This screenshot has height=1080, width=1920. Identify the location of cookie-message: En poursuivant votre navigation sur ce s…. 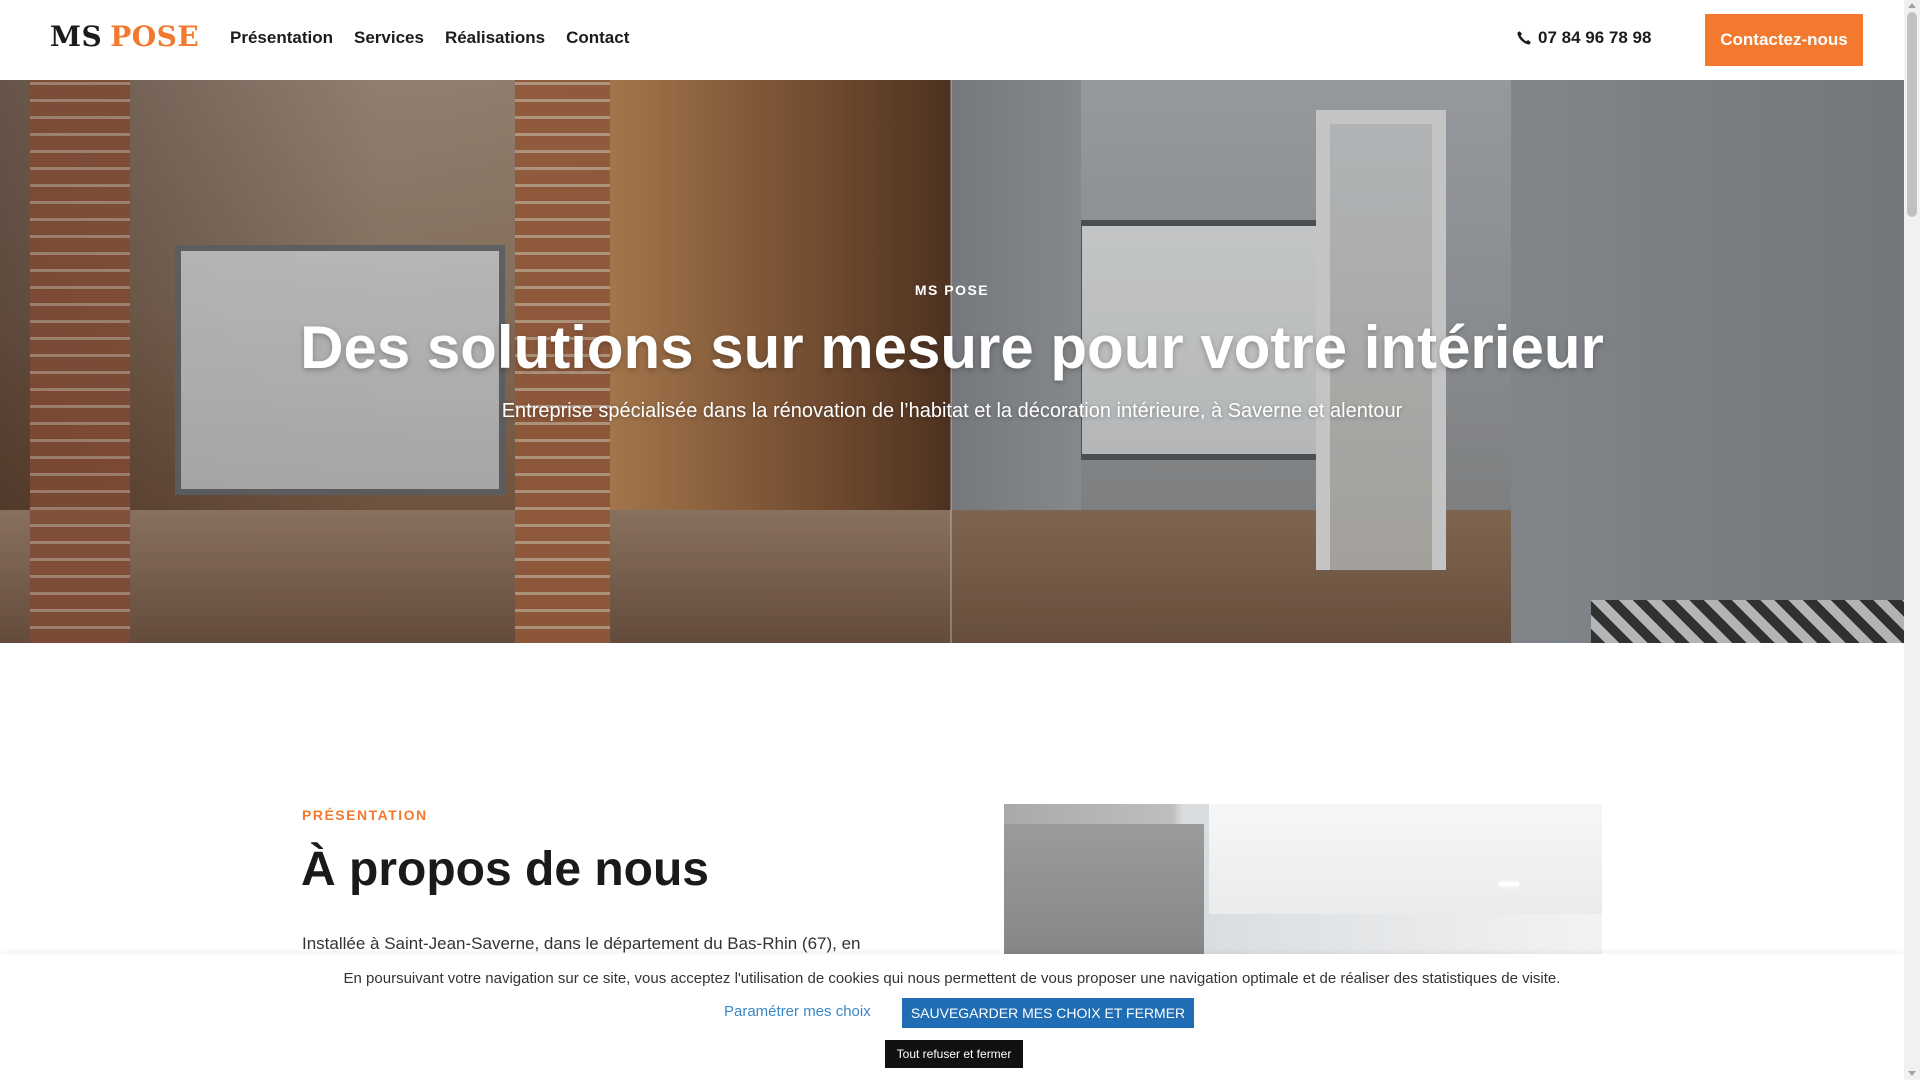
(952, 978).